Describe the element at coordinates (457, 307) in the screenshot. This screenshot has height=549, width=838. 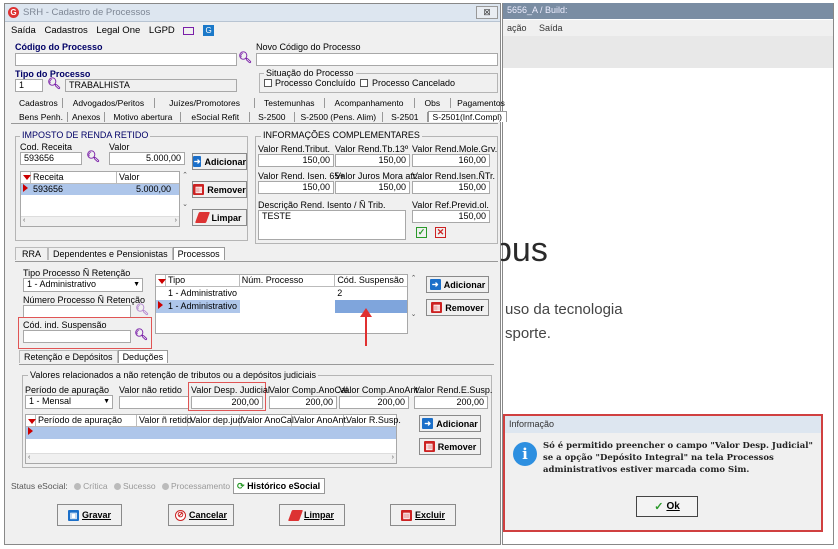
I see `processos-remove-button: ▥ Remover` at that location.